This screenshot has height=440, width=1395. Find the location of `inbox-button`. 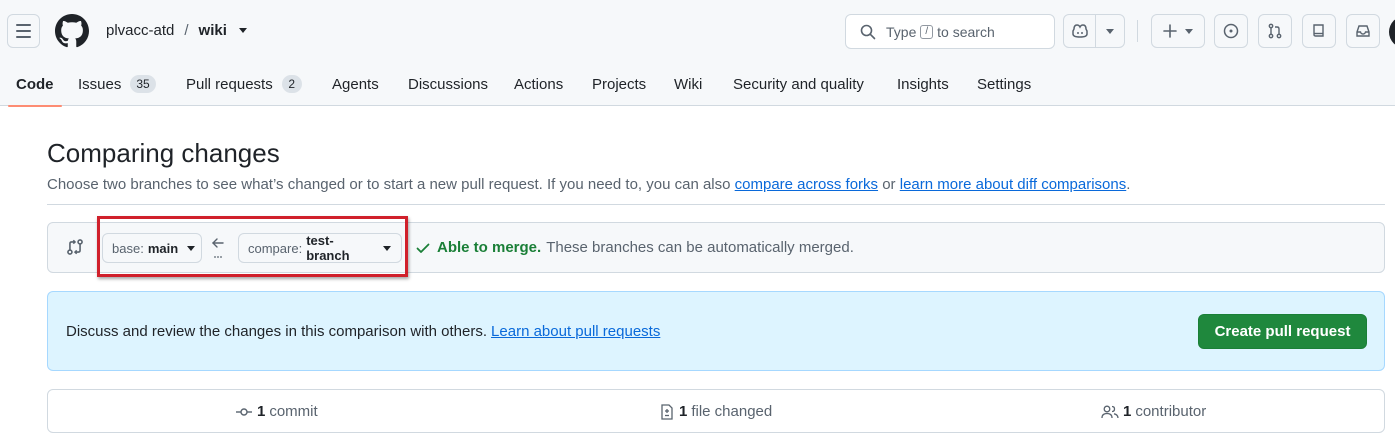

inbox-button is located at coordinates (1363, 31).